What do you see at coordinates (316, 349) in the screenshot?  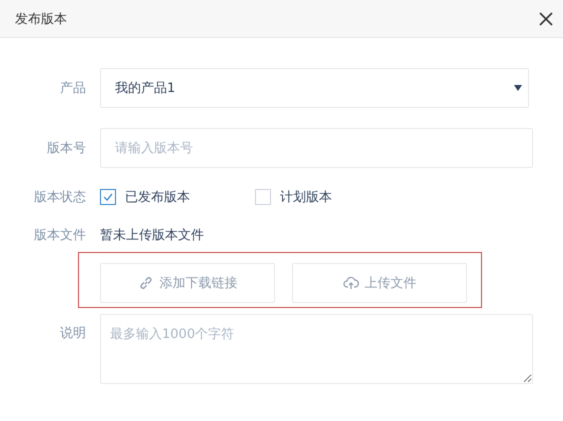 I see `description-textarea: 最多输入1000个字符` at bounding box center [316, 349].